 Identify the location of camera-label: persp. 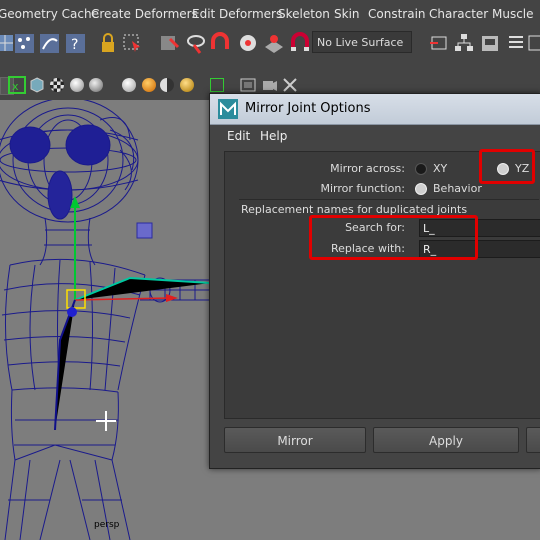
(107, 525).